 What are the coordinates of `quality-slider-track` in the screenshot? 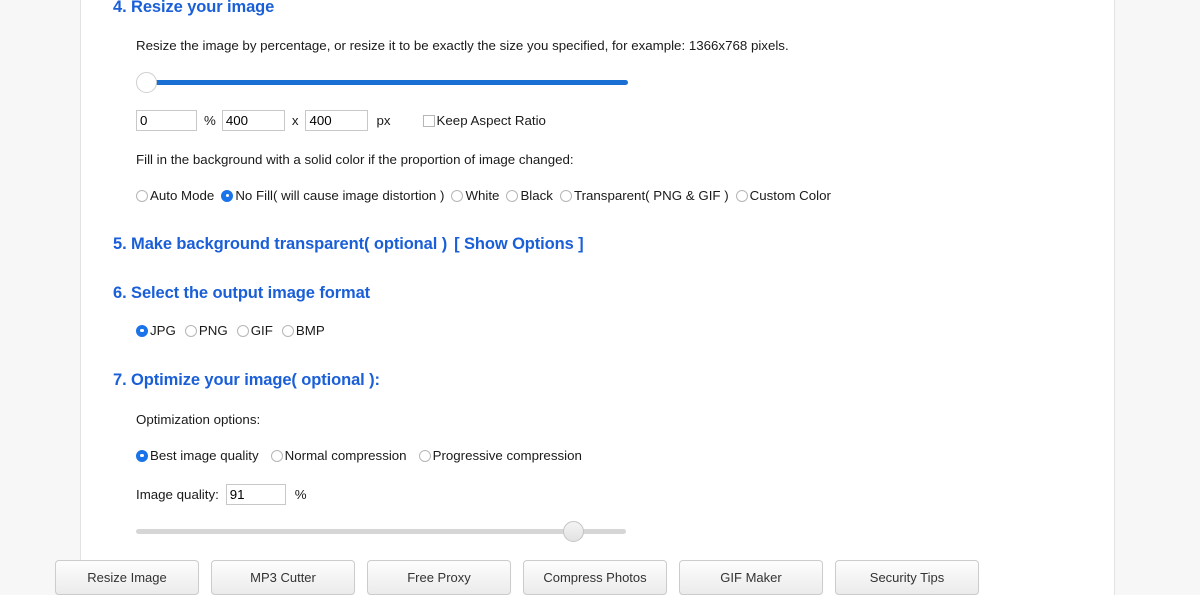 It's located at (381, 531).